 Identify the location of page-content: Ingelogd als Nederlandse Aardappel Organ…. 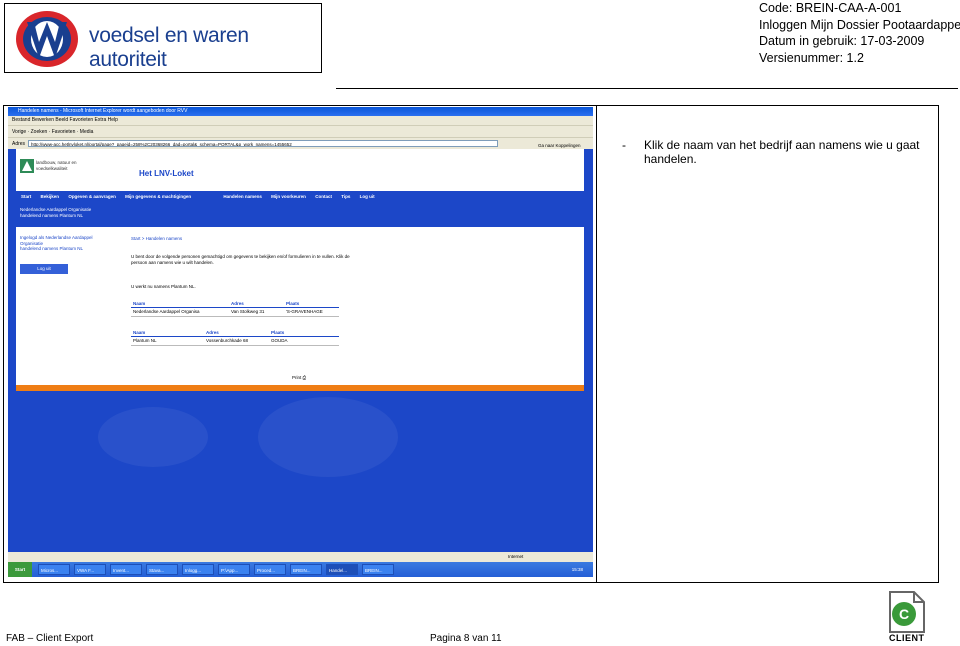
(300, 306).